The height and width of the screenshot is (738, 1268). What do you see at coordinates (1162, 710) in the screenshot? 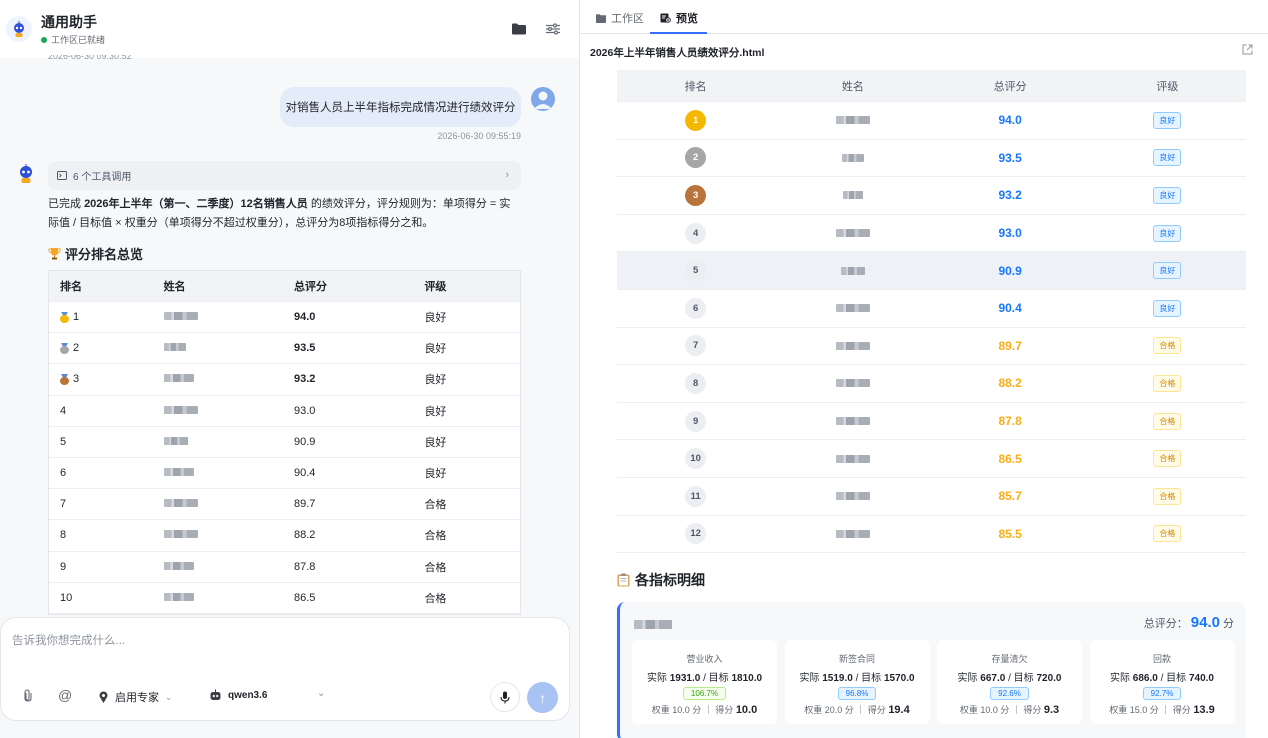
I see `metric-weight-score: 权重 15.0 分 ｜ 得分 13.9` at bounding box center [1162, 710].